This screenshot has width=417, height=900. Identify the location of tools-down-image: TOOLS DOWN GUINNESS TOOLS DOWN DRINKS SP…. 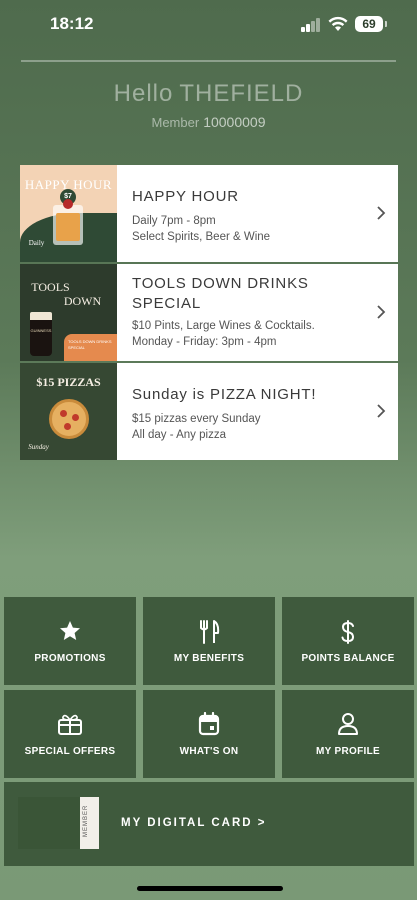
(68, 312).